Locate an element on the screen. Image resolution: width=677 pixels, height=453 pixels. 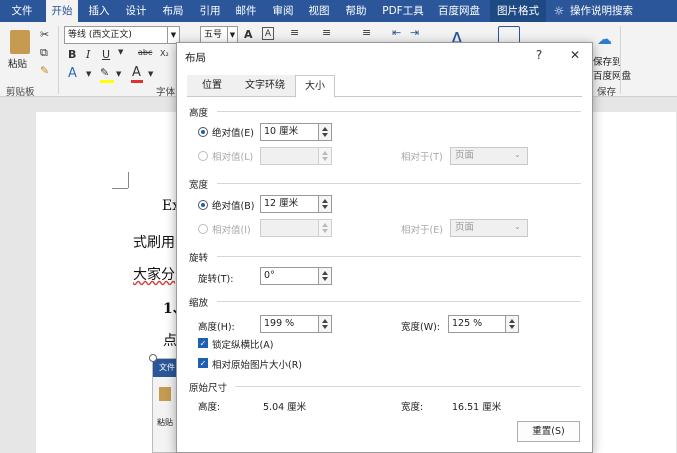
height-relative-radio is located at coordinates (203, 156).